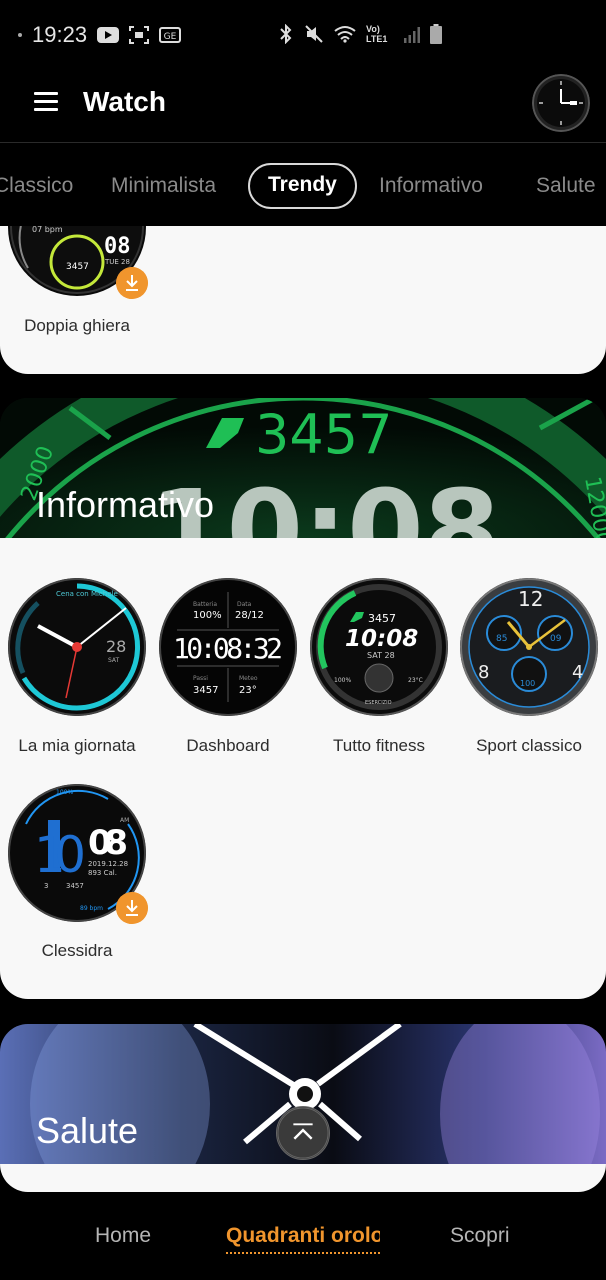 This screenshot has width=606, height=1280. What do you see at coordinates (20, 35) in the screenshot?
I see `notification-dot` at bounding box center [20, 35].